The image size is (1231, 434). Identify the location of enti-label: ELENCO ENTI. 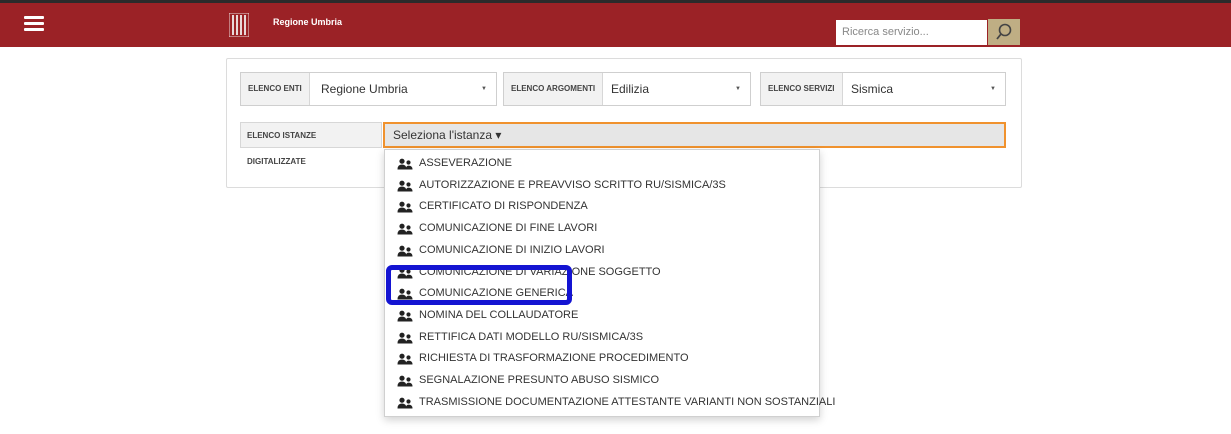
(275, 89).